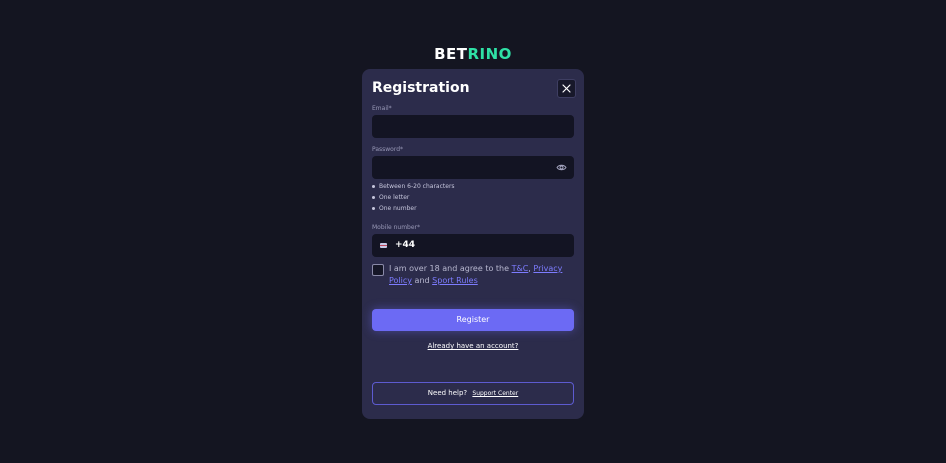  I want to click on tc-link: T&C, so click(520, 268).